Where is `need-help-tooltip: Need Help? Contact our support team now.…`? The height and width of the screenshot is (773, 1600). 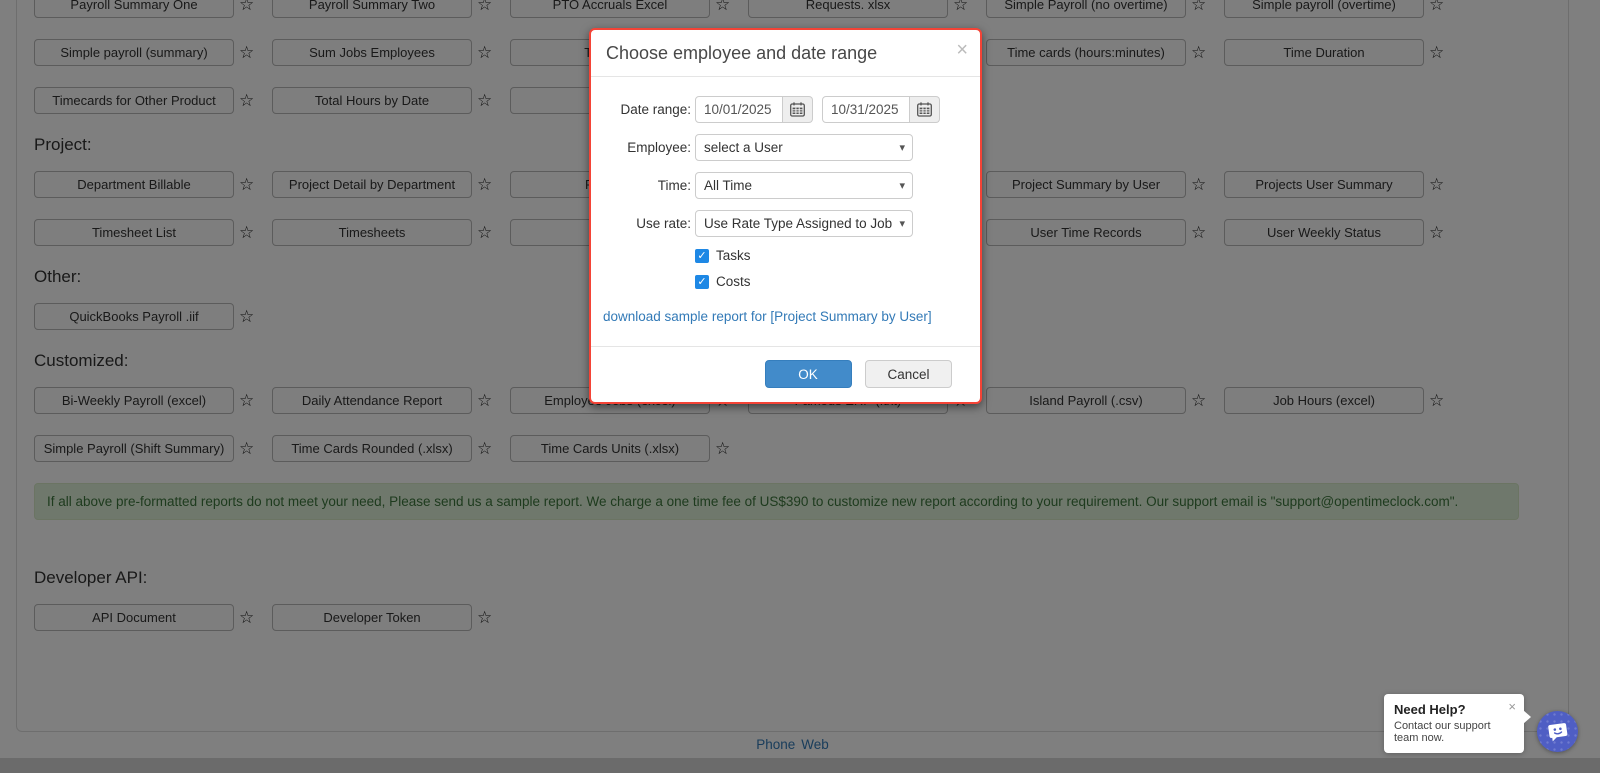
need-help-tooltip: Need Help? Contact our support team now.… is located at coordinates (1457, 723).